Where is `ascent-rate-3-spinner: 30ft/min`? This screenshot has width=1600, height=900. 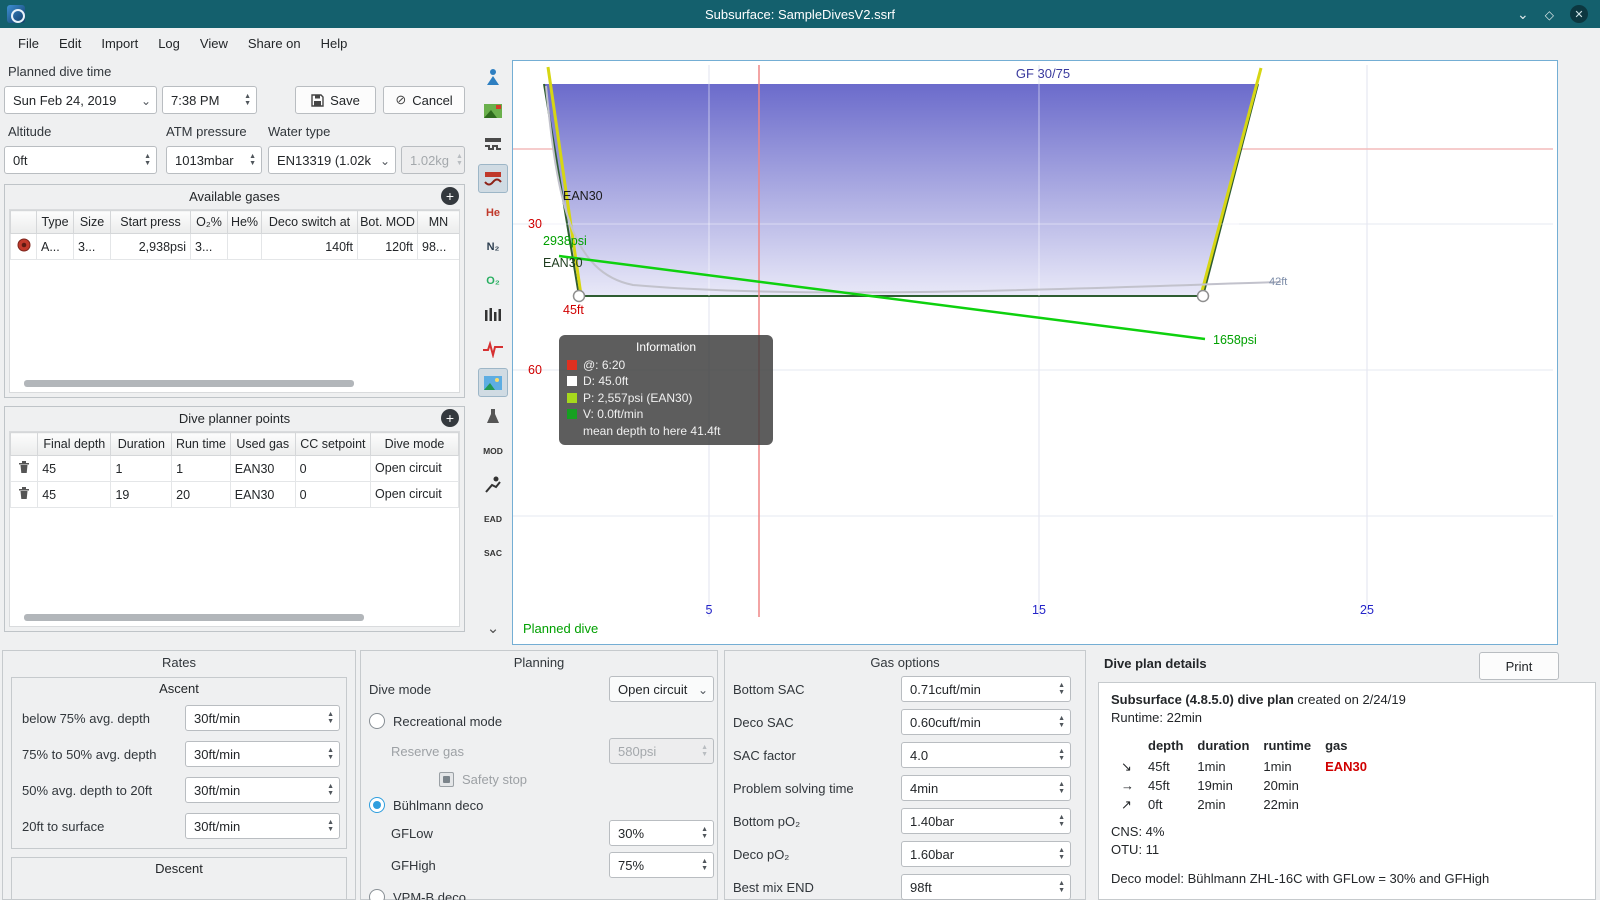 ascent-rate-3-spinner: 30ft/min is located at coordinates (262, 790).